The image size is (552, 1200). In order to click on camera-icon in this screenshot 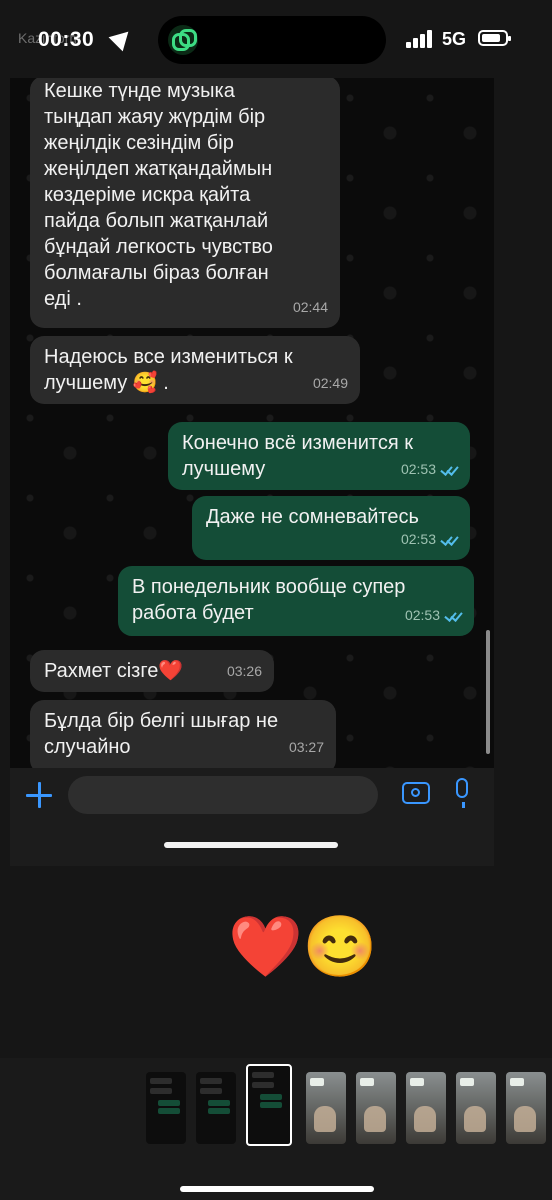, I will do `click(416, 793)`.